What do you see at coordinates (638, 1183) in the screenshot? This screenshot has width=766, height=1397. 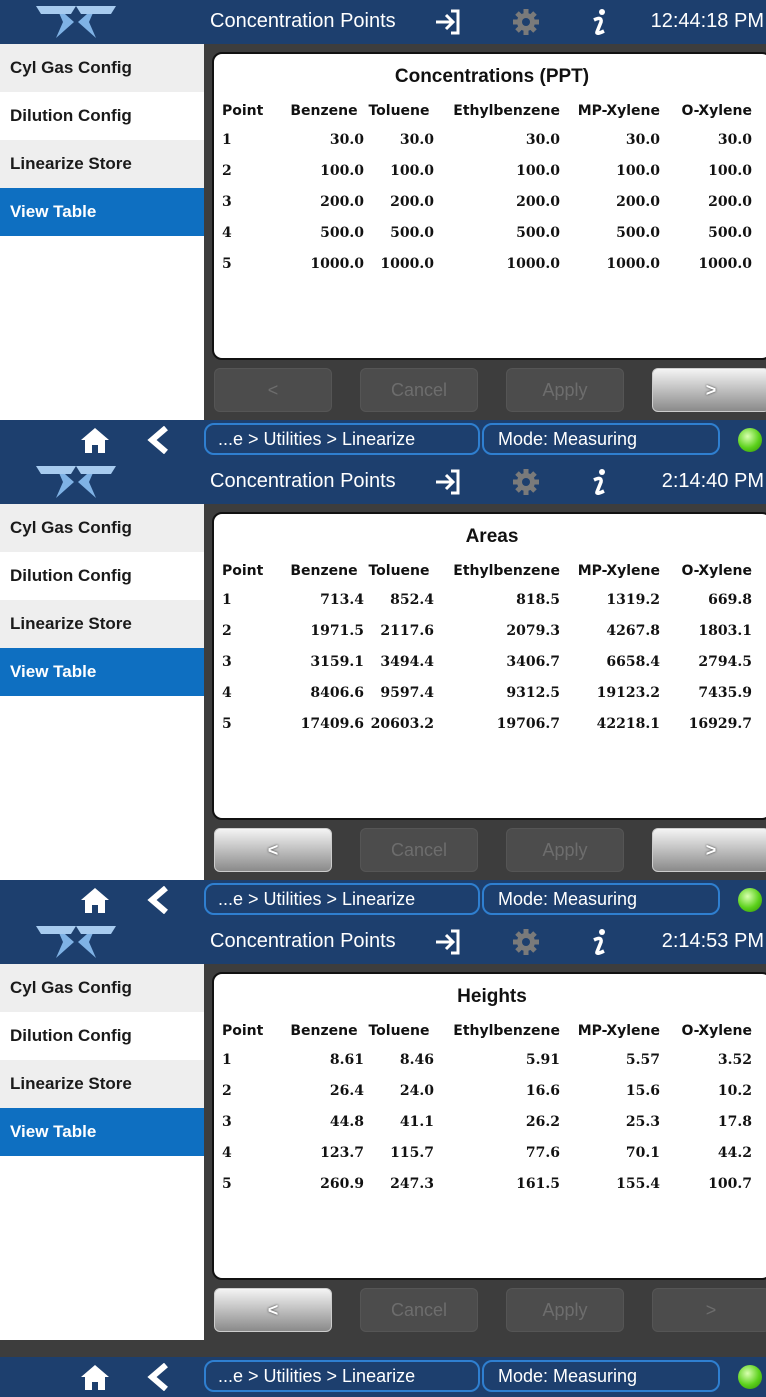 I see `table-cell: 155.4` at bounding box center [638, 1183].